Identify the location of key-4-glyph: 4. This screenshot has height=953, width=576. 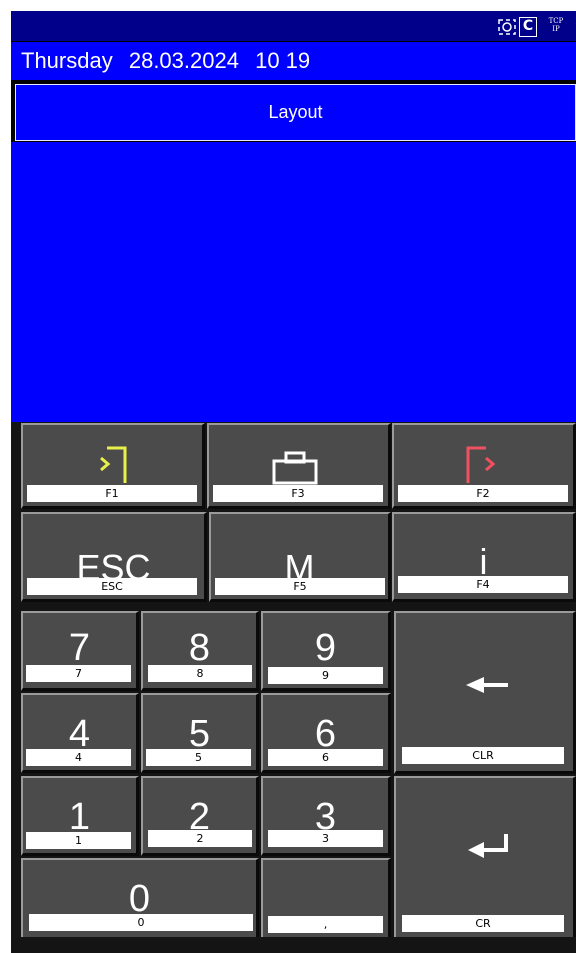
(79, 734).